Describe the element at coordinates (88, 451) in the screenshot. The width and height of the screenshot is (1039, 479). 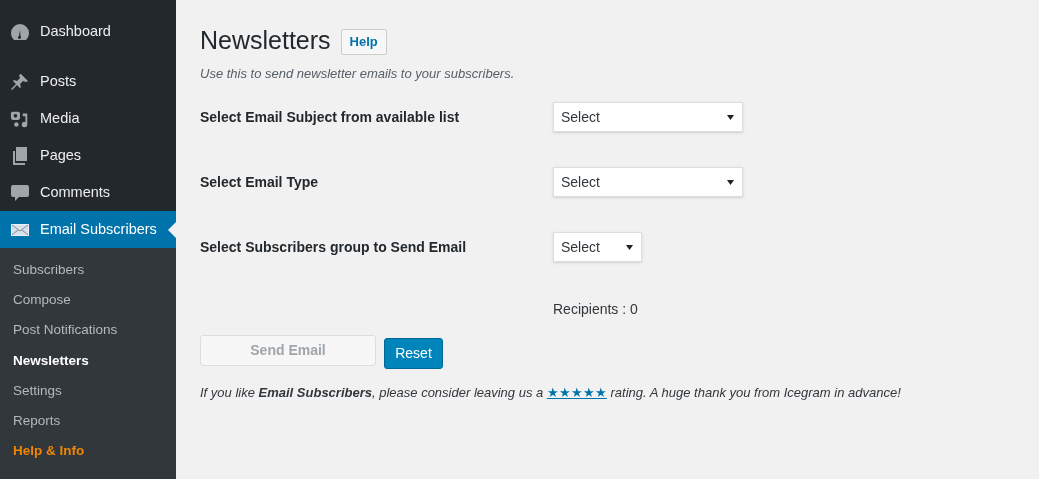
I see `submenu-item: Help & Info` at that location.